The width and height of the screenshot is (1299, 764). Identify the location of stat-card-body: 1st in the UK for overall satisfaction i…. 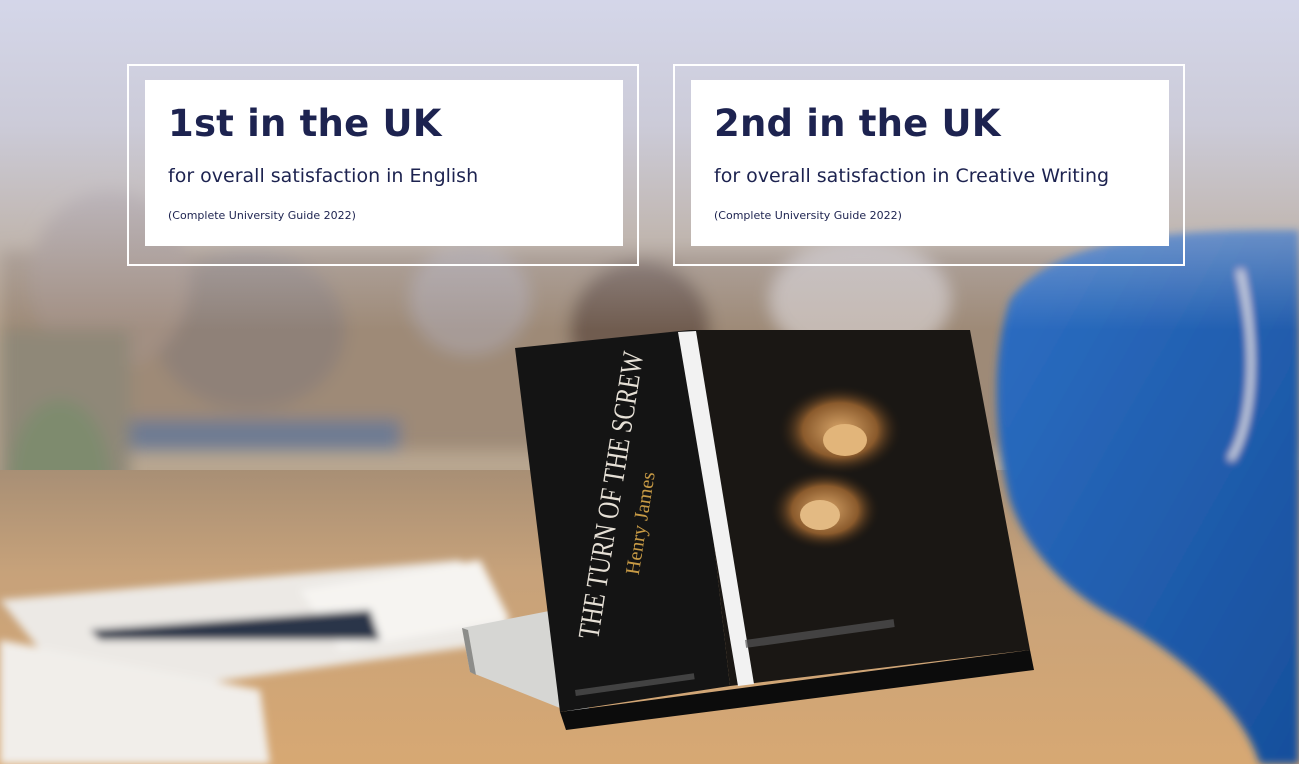
(384, 163).